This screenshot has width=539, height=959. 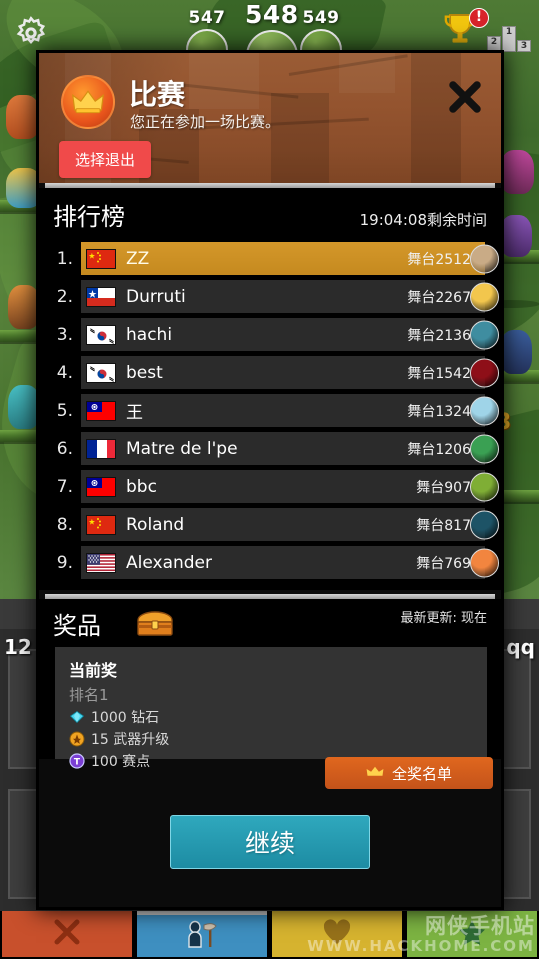 What do you see at coordinates (269, 935) in the screenshot?
I see `bottom-nav` at bounding box center [269, 935].